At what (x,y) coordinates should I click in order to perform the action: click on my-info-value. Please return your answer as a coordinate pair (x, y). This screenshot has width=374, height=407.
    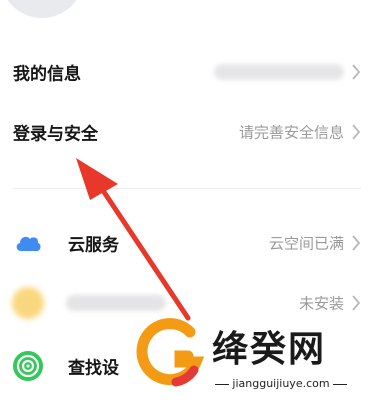
    Looking at the image, I should click on (279, 72).